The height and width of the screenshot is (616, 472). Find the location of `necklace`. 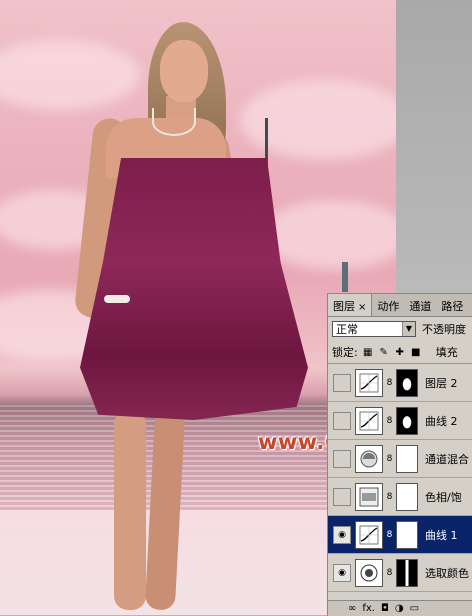

necklace is located at coordinates (174, 122).